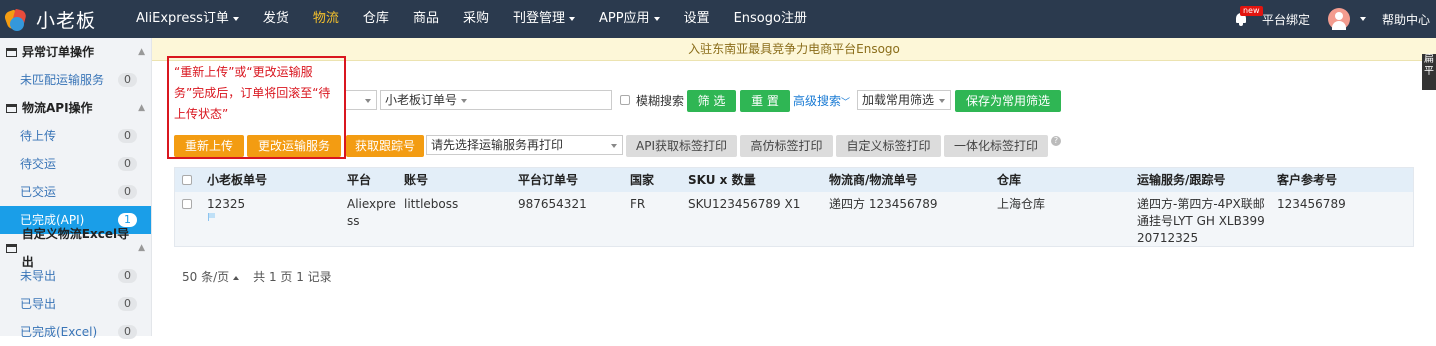  What do you see at coordinates (361, 100) in the screenshot?
I see `platform-select` at bounding box center [361, 100].